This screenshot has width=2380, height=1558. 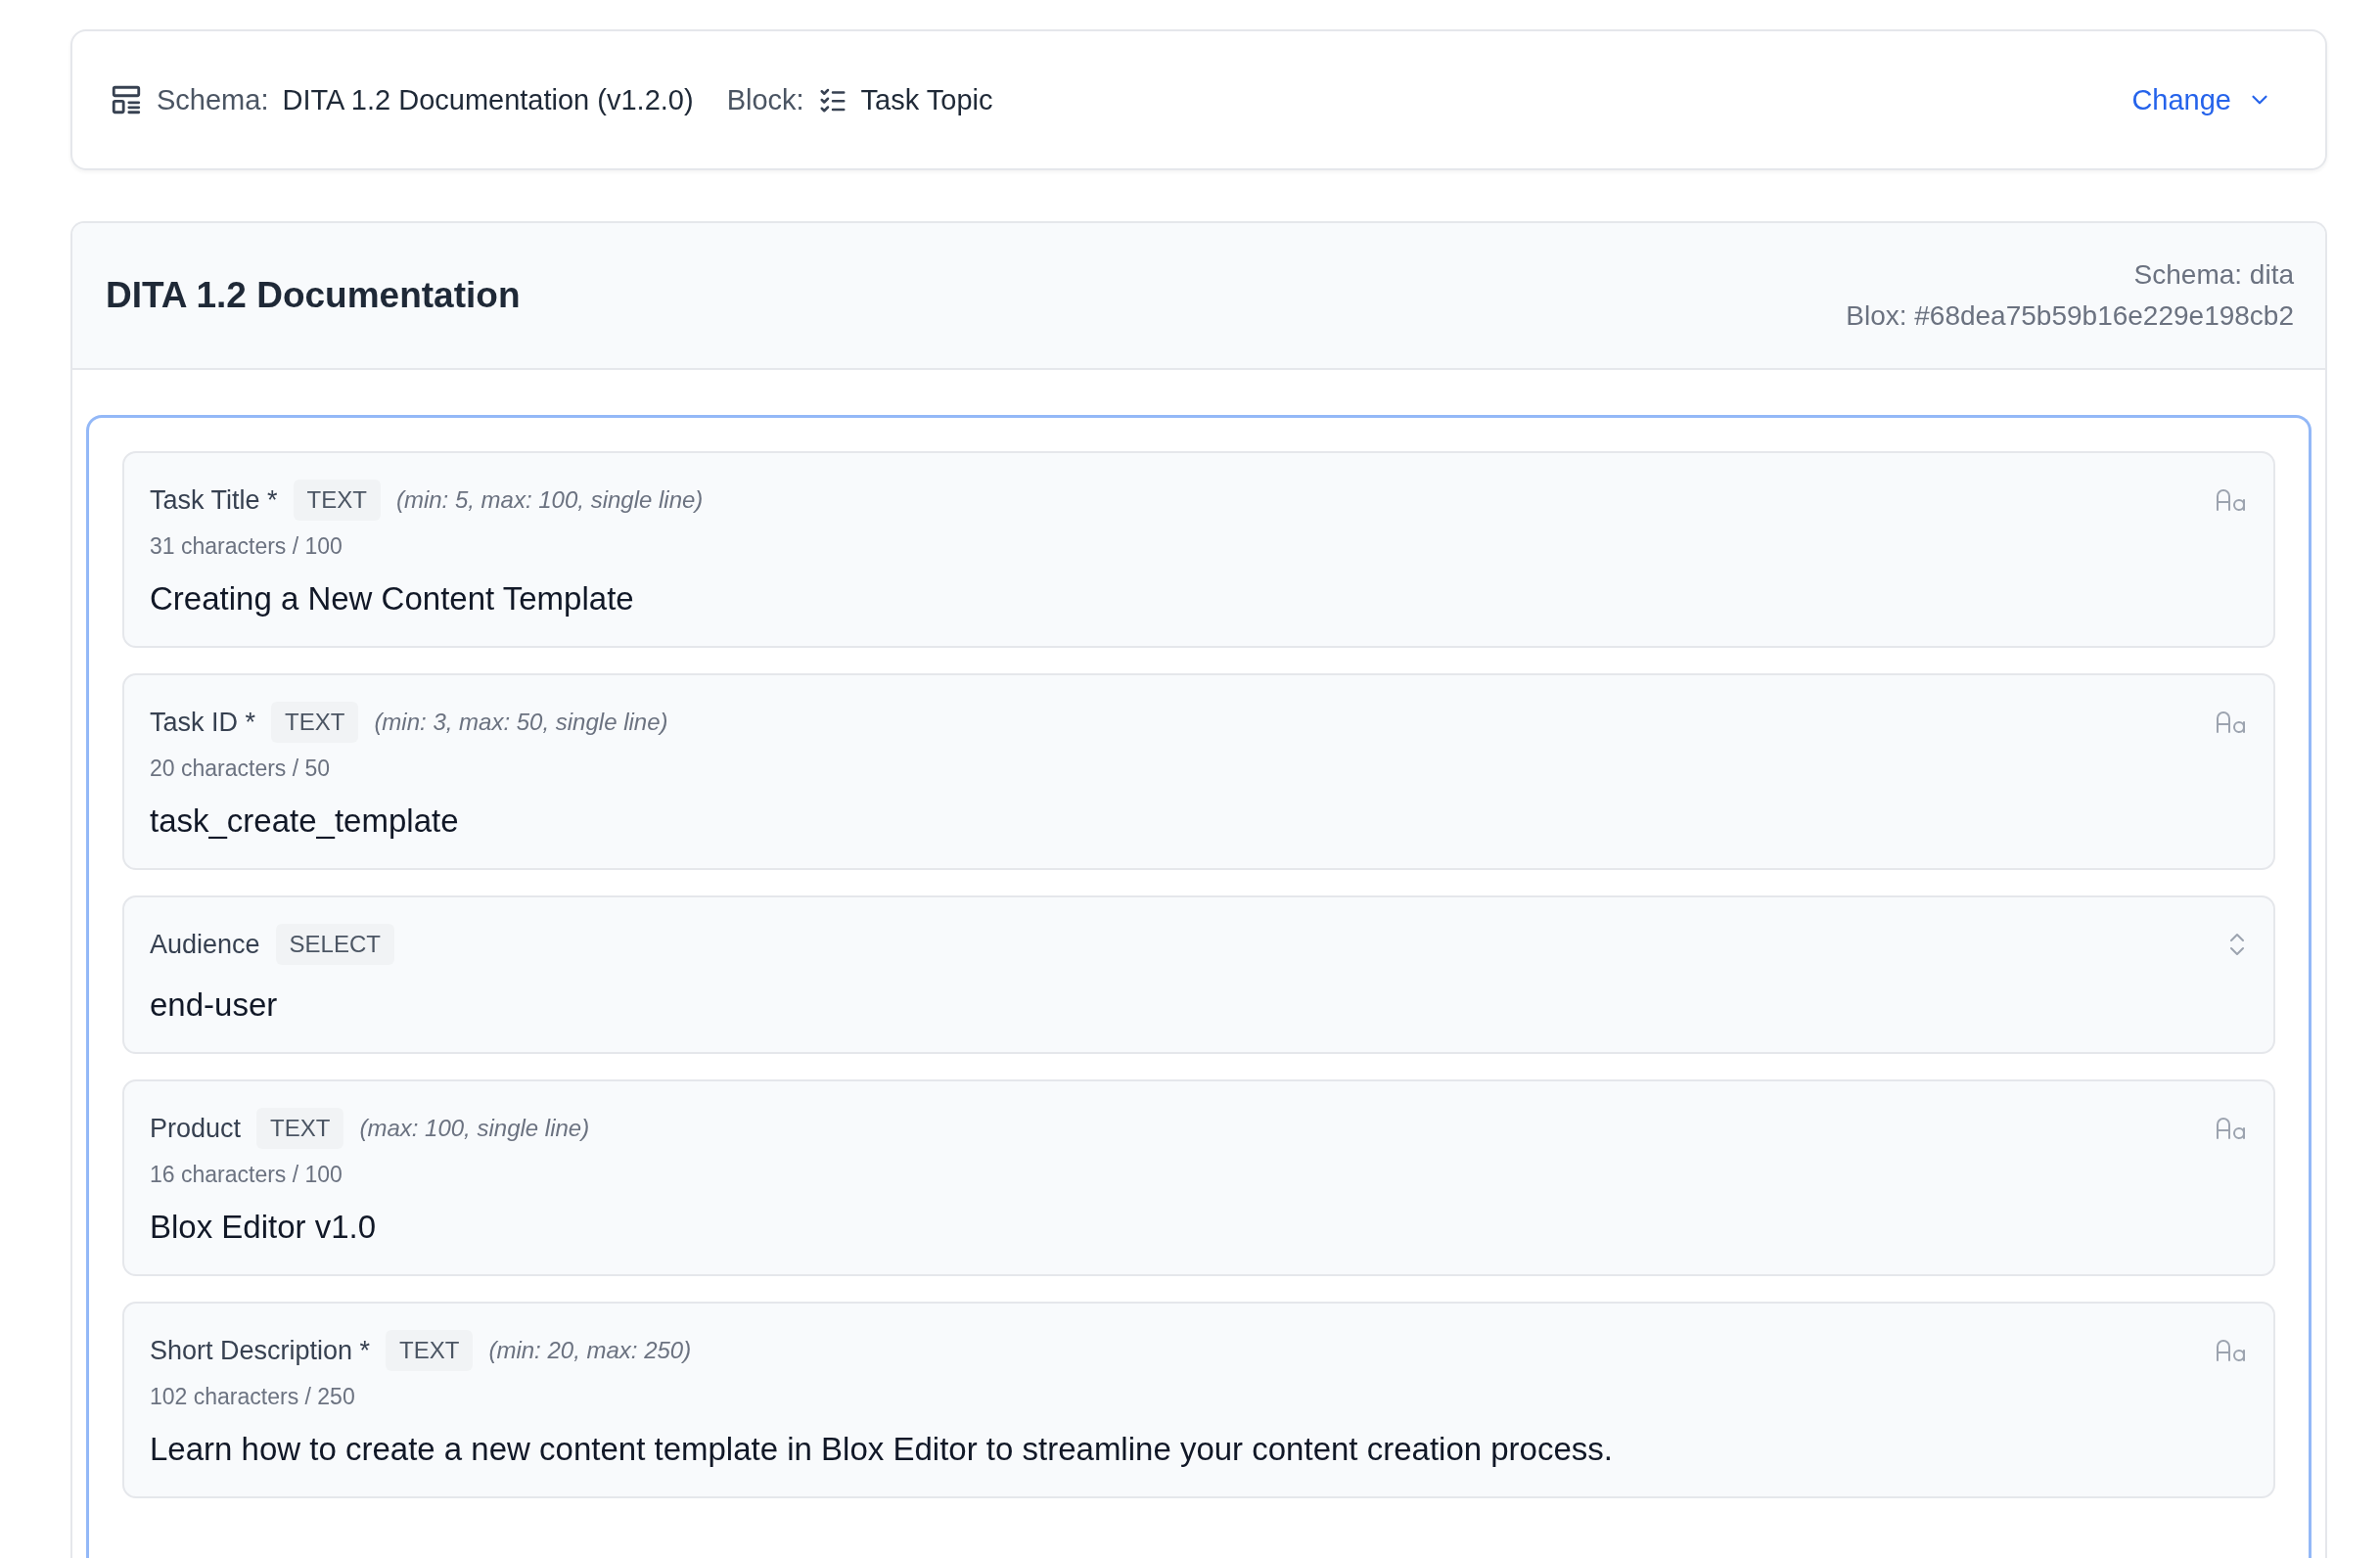 I want to click on character-count: 20 characters / 50, so click(x=241, y=769).